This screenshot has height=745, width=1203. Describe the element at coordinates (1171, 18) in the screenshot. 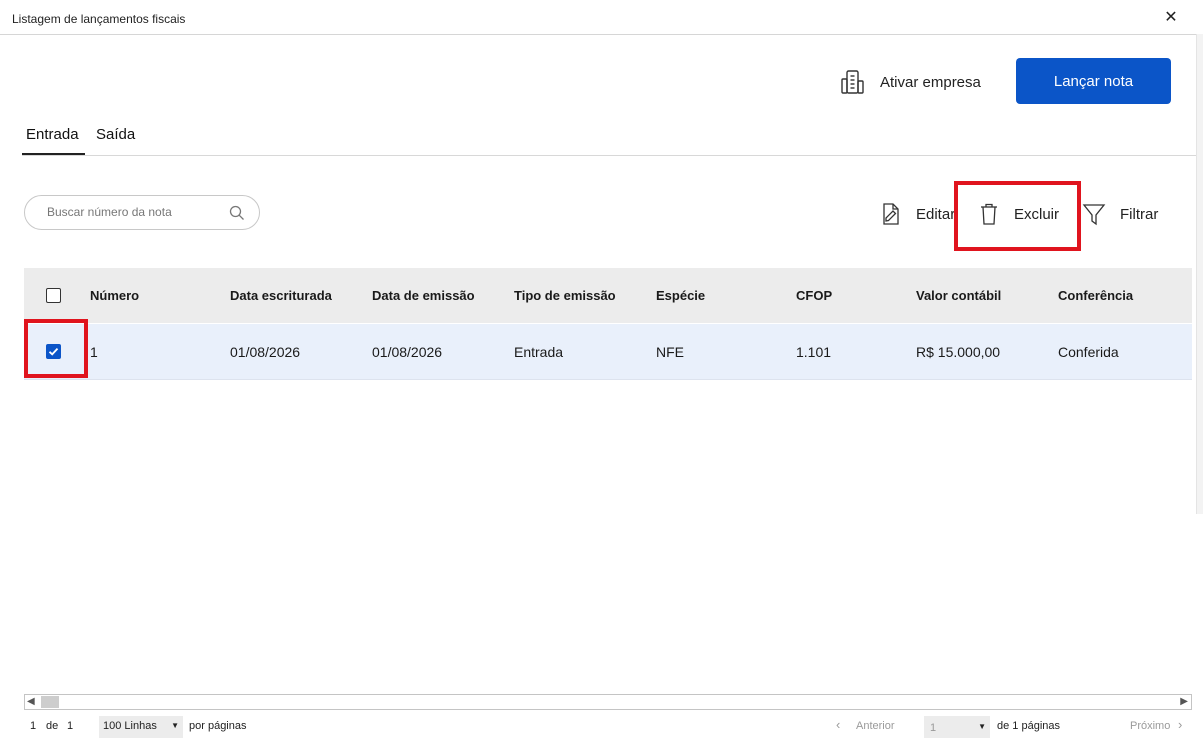

I see `close-icon: ✕` at that location.